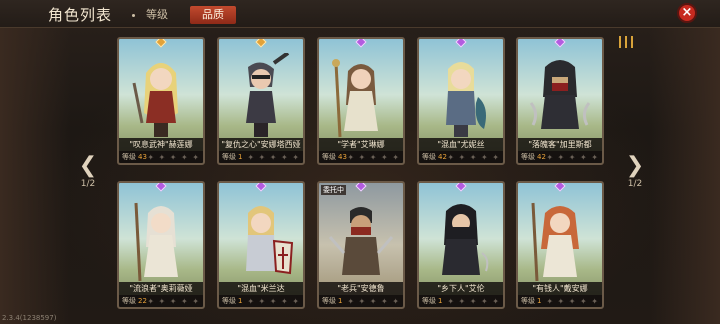 This screenshot has width=720, height=324. Describe the element at coordinates (261, 288) in the screenshot. I see `character-name: "混血"米兰达` at that location.